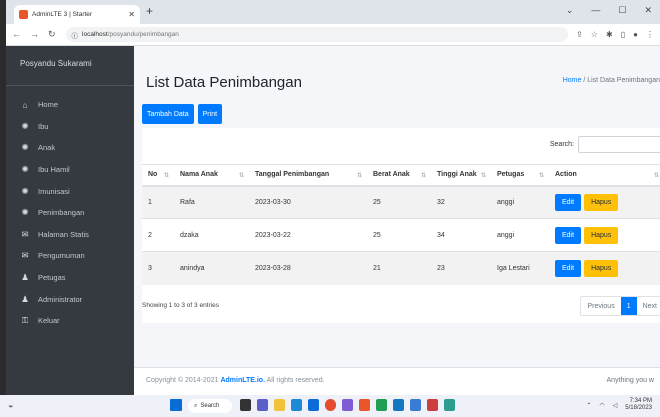 This screenshot has width=660, height=417. What do you see at coordinates (168, 114) in the screenshot?
I see `add-data-button: Tambah Data` at bounding box center [168, 114].